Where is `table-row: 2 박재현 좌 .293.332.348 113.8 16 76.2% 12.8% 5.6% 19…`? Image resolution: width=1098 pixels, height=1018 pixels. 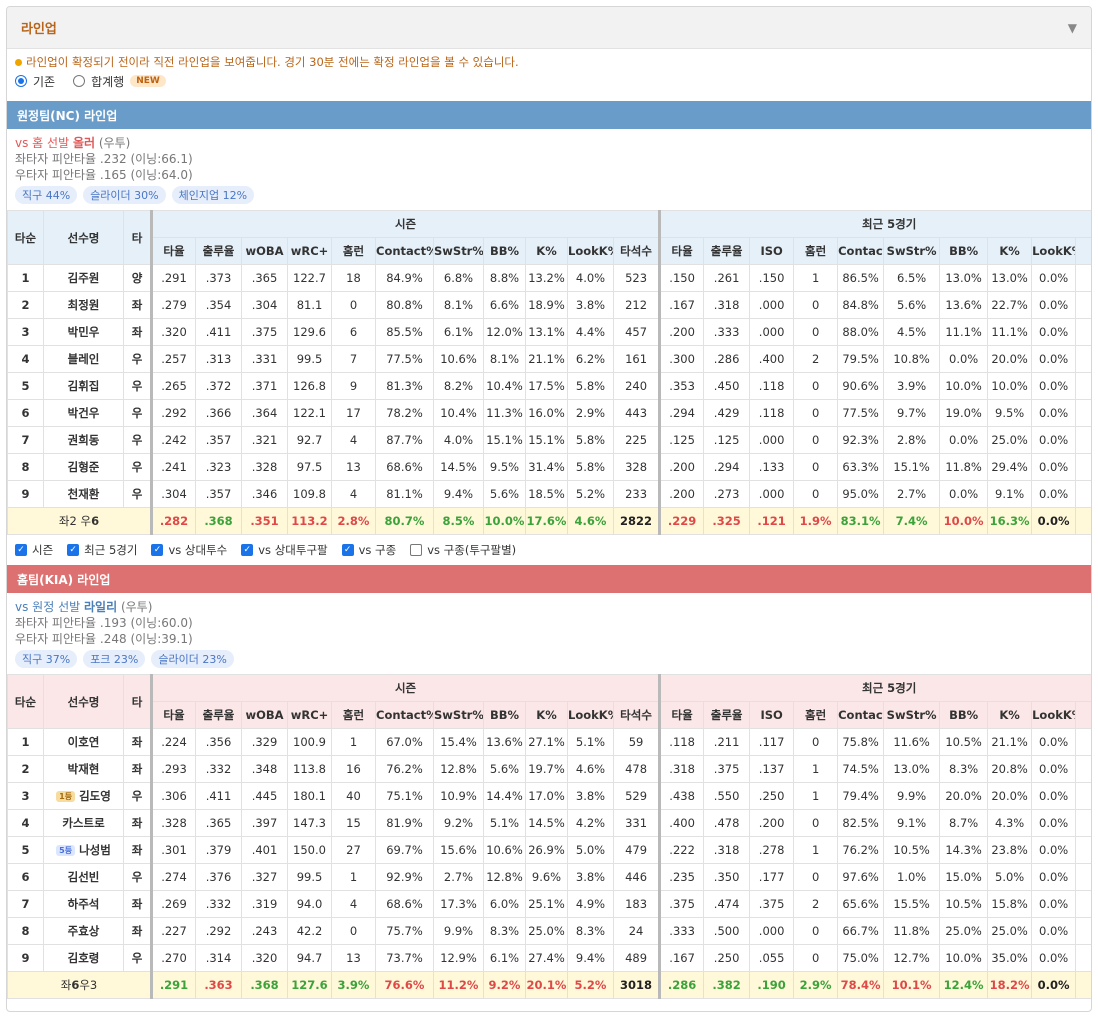 table-row: 2 박재현 좌 .293.332.348 113.8 16 76.2% 12.8% 5.6% 19… is located at coordinates (549, 769).